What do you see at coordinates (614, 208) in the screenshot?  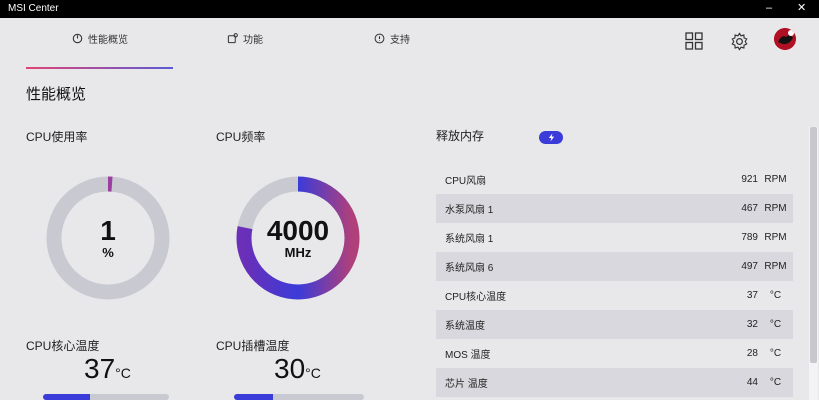 I see `list-item: 水泵风扇 1 467 RPM` at bounding box center [614, 208].